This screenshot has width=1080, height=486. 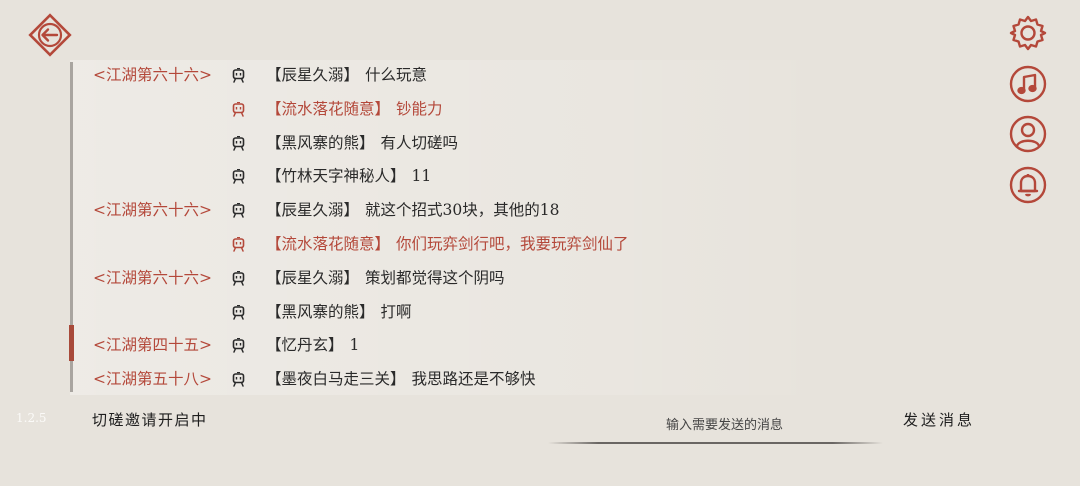 I want to click on bell-icon, so click(x=1028, y=185).